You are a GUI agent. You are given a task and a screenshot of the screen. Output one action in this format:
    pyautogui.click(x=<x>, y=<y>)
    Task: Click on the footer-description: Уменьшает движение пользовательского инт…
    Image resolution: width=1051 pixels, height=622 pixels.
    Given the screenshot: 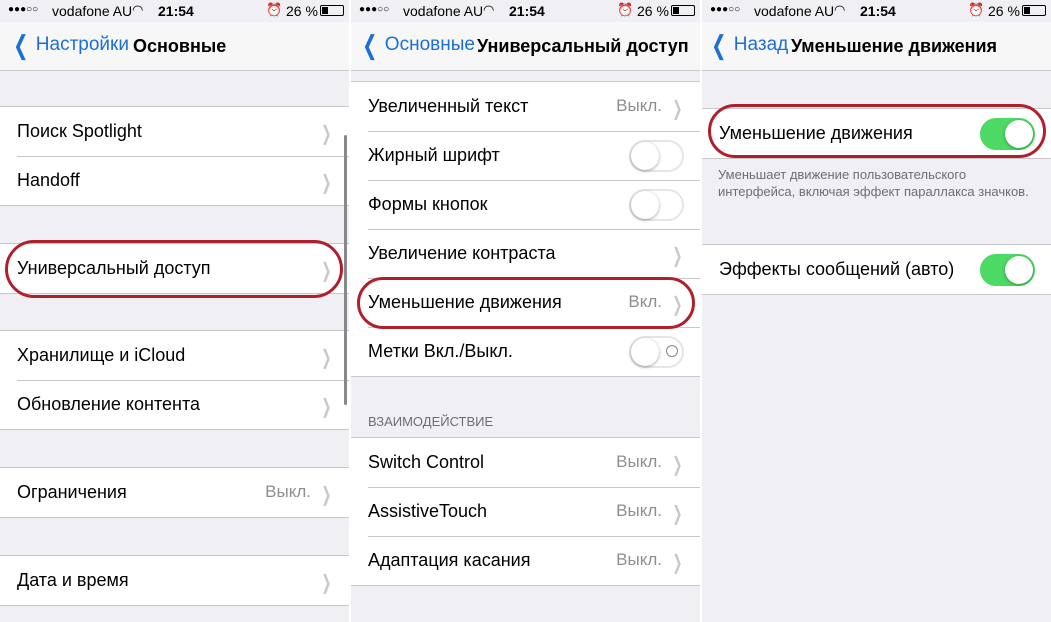 What is the action you would take?
    pyautogui.click(x=873, y=183)
    